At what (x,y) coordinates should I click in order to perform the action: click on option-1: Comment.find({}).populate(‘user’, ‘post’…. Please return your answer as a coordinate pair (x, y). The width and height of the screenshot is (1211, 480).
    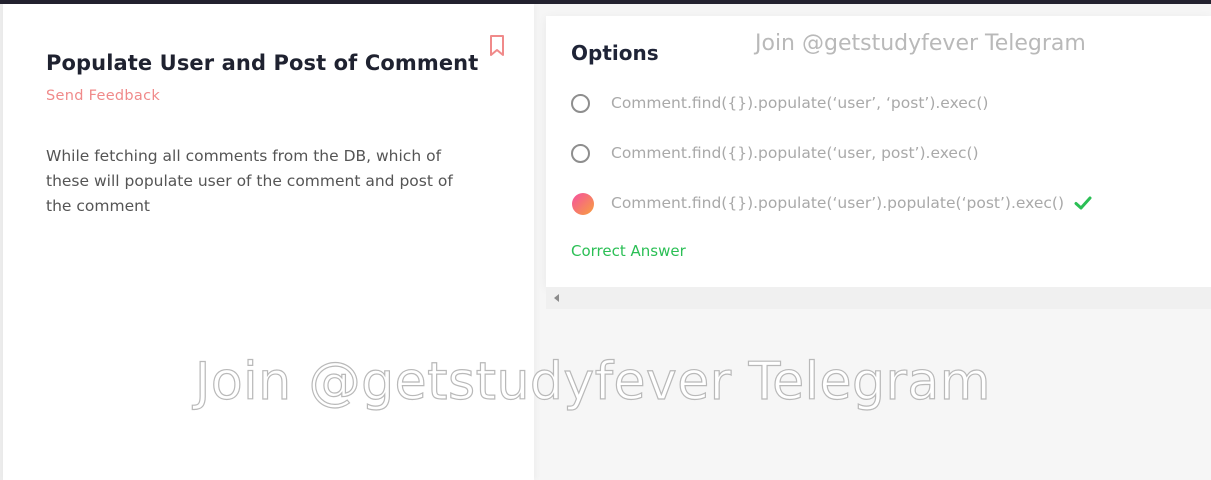
    Looking at the image, I should click on (881, 106).